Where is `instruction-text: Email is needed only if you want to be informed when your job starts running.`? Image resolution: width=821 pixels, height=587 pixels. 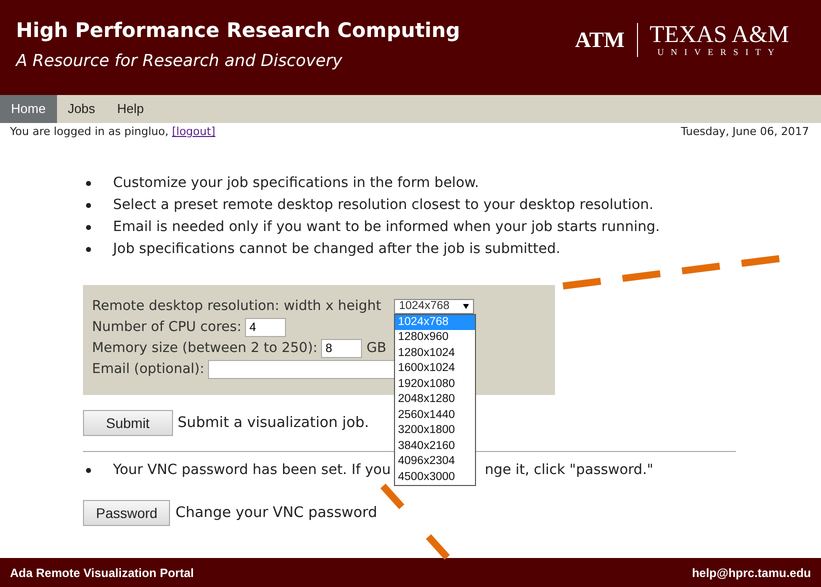 instruction-text: Email is needed only if you want to be informed when your job starts running. is located at coordinates (386, 227).